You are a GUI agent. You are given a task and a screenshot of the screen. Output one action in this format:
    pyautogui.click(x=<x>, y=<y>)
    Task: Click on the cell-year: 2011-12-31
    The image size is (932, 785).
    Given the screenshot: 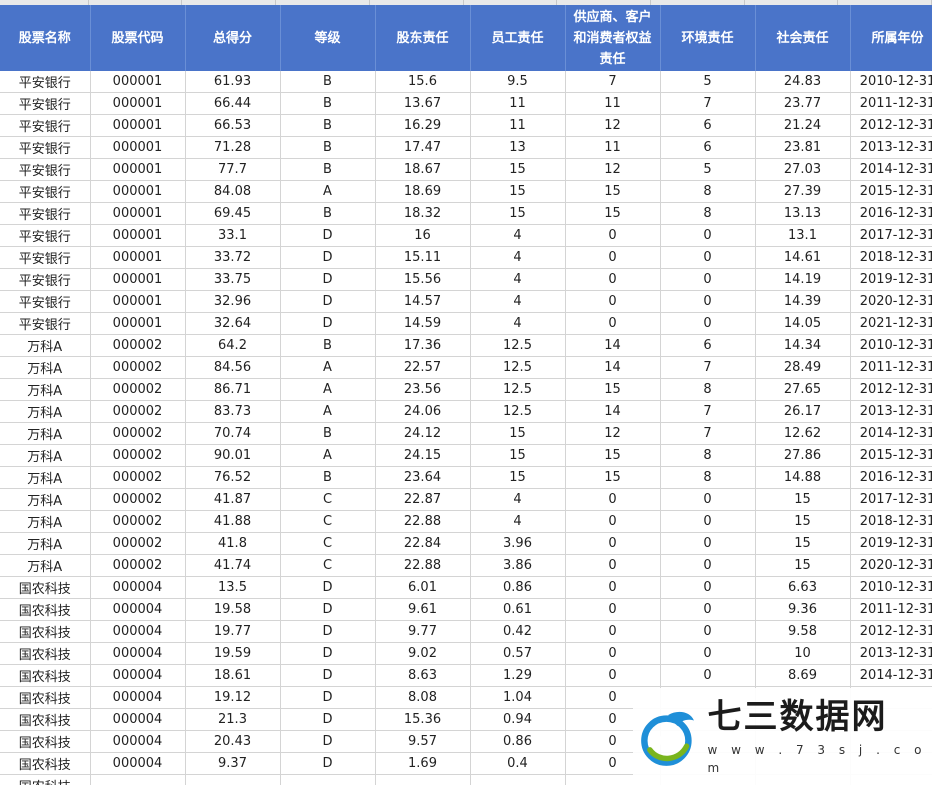 What is the action you would take?
    pyautogui.click(x=891, y=609)
    